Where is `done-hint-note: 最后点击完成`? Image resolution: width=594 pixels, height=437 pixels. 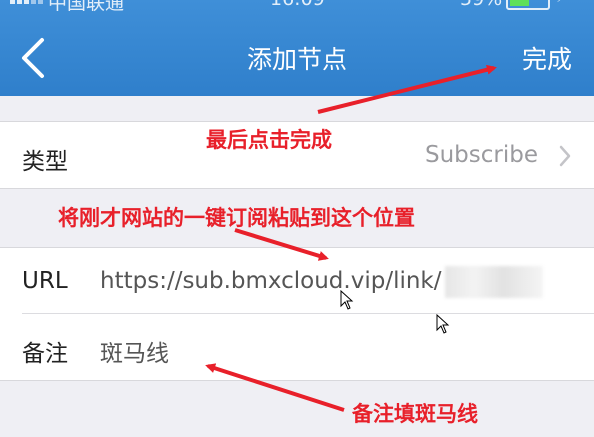 done-hint-note: 最后点击完成 is located at coordinates (269, 140).